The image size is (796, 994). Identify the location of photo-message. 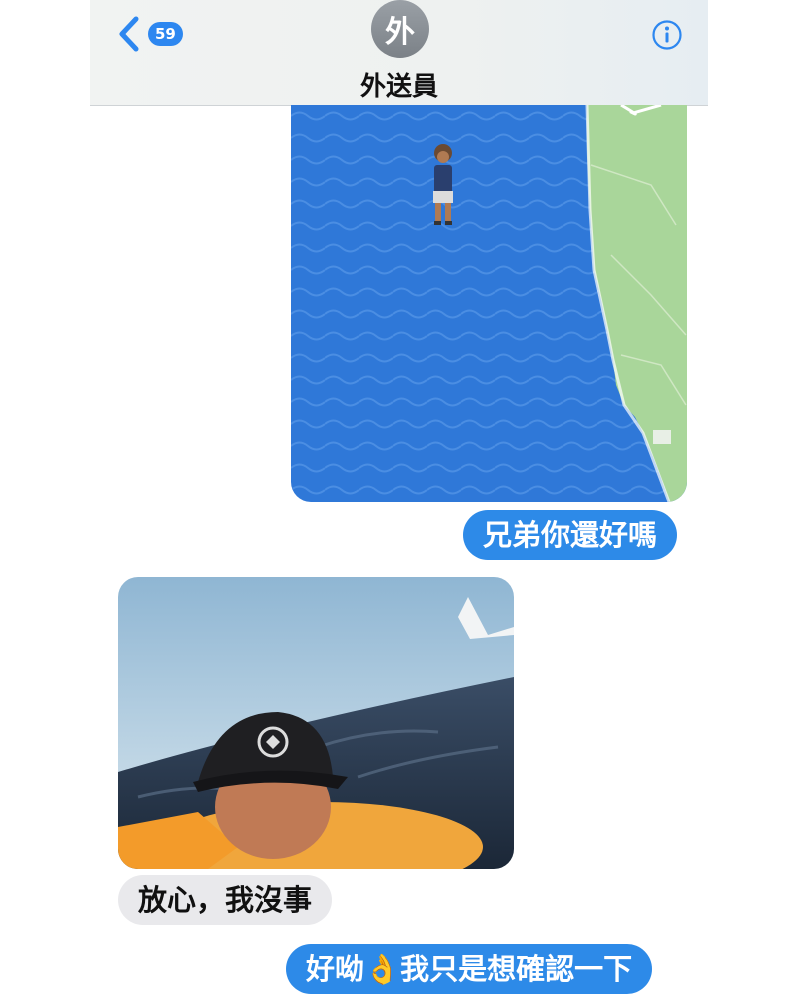
(316, 723).